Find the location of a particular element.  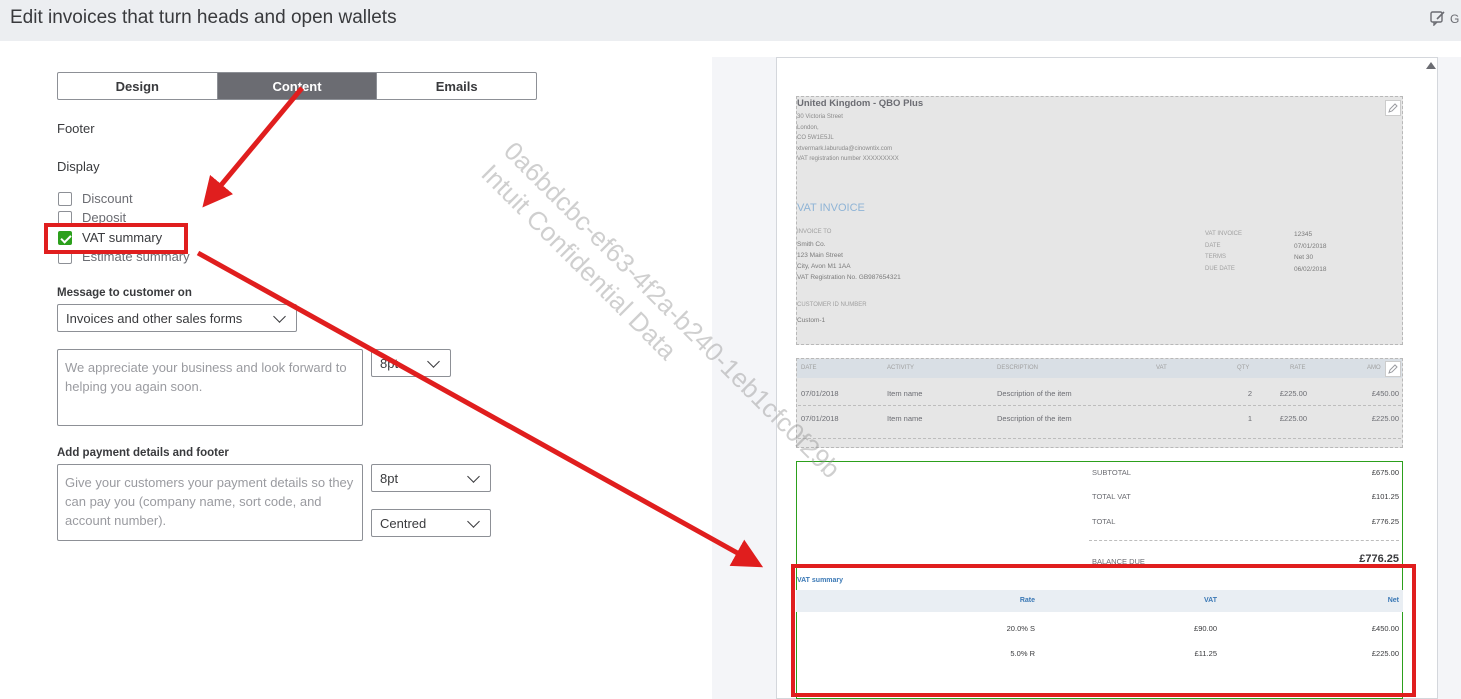

highlight-vat-summary-checkbox is located at coordinates (116, 238).